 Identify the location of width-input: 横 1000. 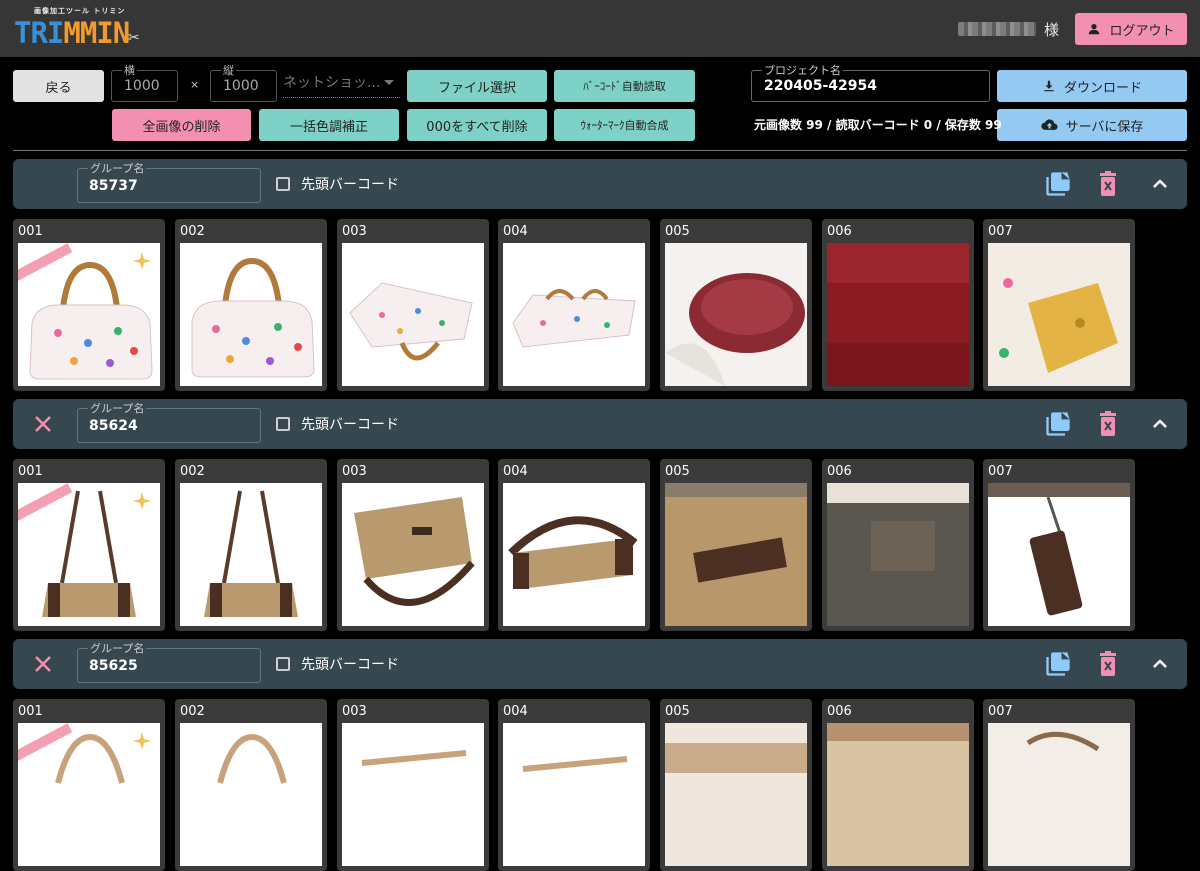
(144, 82).